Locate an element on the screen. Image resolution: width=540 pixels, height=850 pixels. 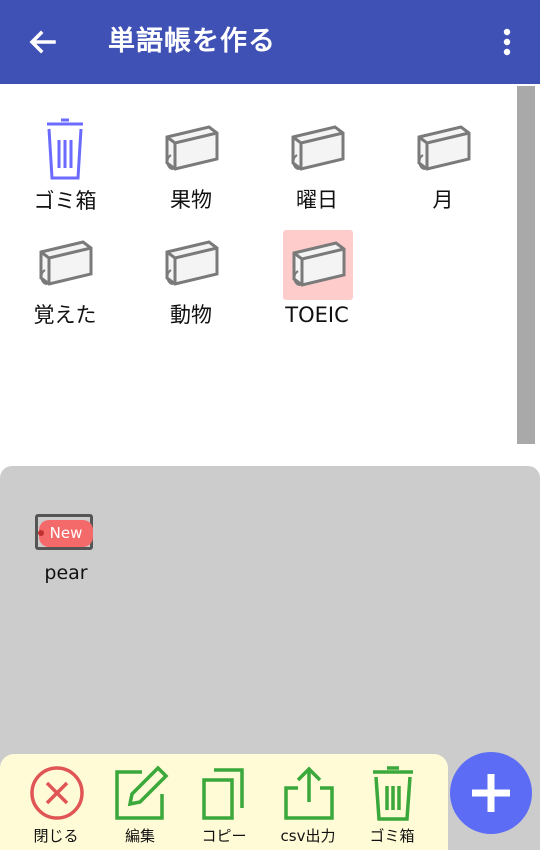
folder-trash: ゴミ箱 is located at coordinates (65, 165).